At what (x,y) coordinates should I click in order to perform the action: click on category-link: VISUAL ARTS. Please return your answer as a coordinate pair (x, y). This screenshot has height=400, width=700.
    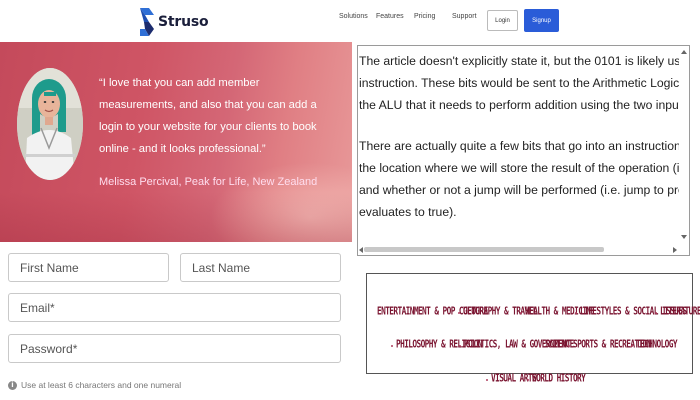
    Looking at the image, I should click on (514, 378).